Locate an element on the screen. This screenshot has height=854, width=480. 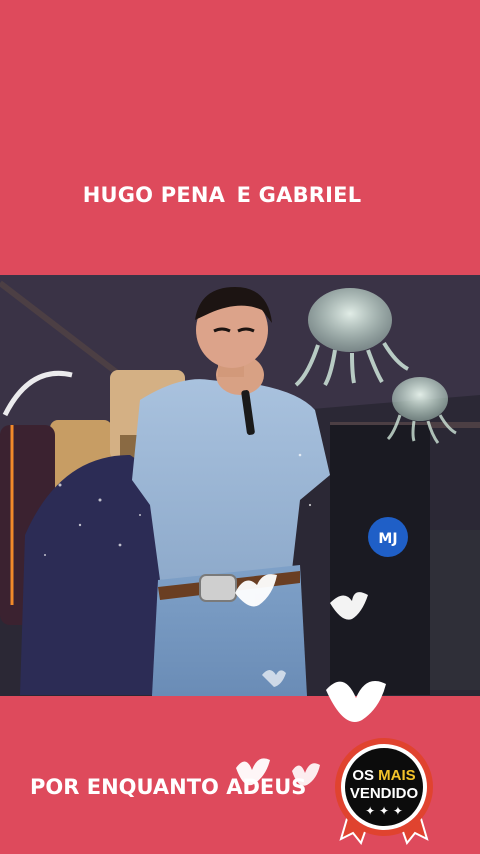
artist-name-part1: HUGO PENA is located at coordinates (154, 195).